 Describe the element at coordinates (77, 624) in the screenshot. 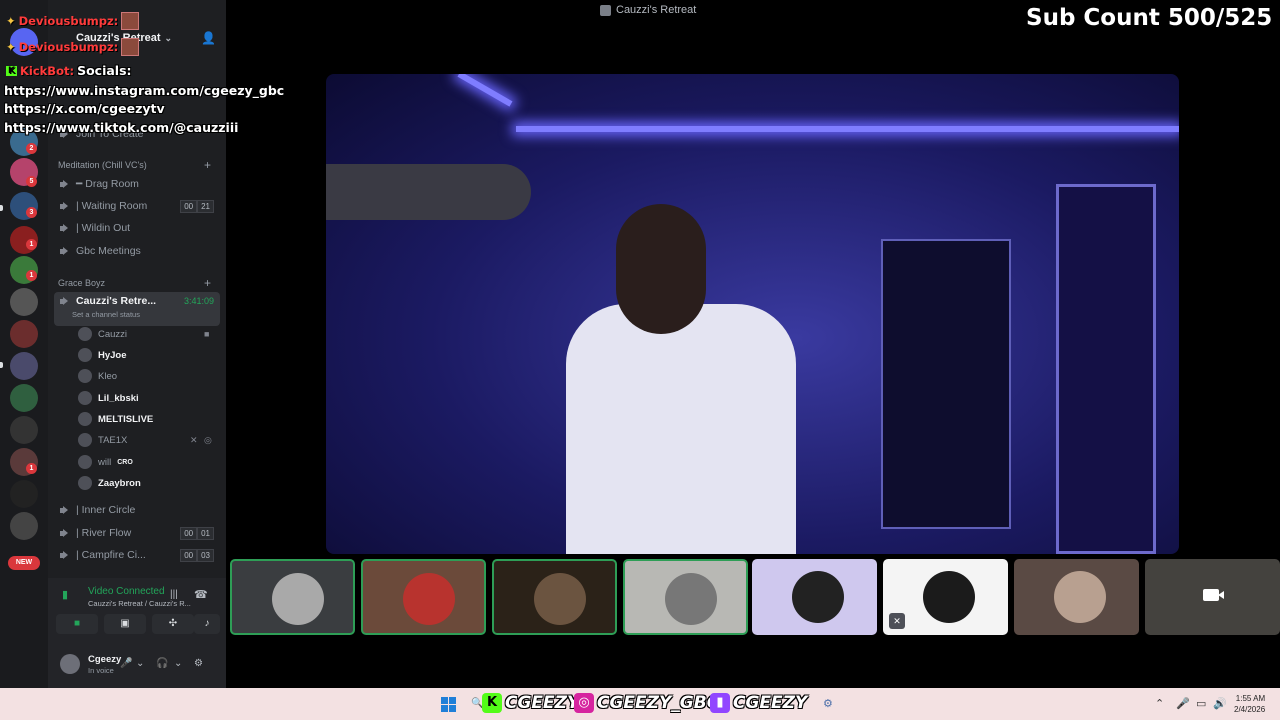

I see `camera-button: ■` at that location.